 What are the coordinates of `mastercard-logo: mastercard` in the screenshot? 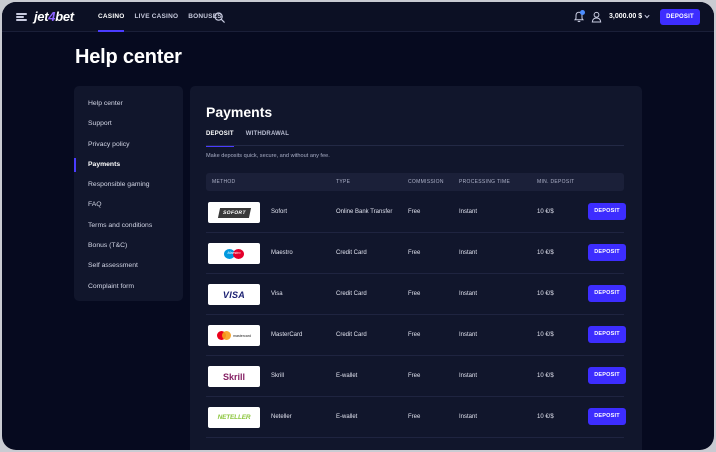 It's located at (234, 335).